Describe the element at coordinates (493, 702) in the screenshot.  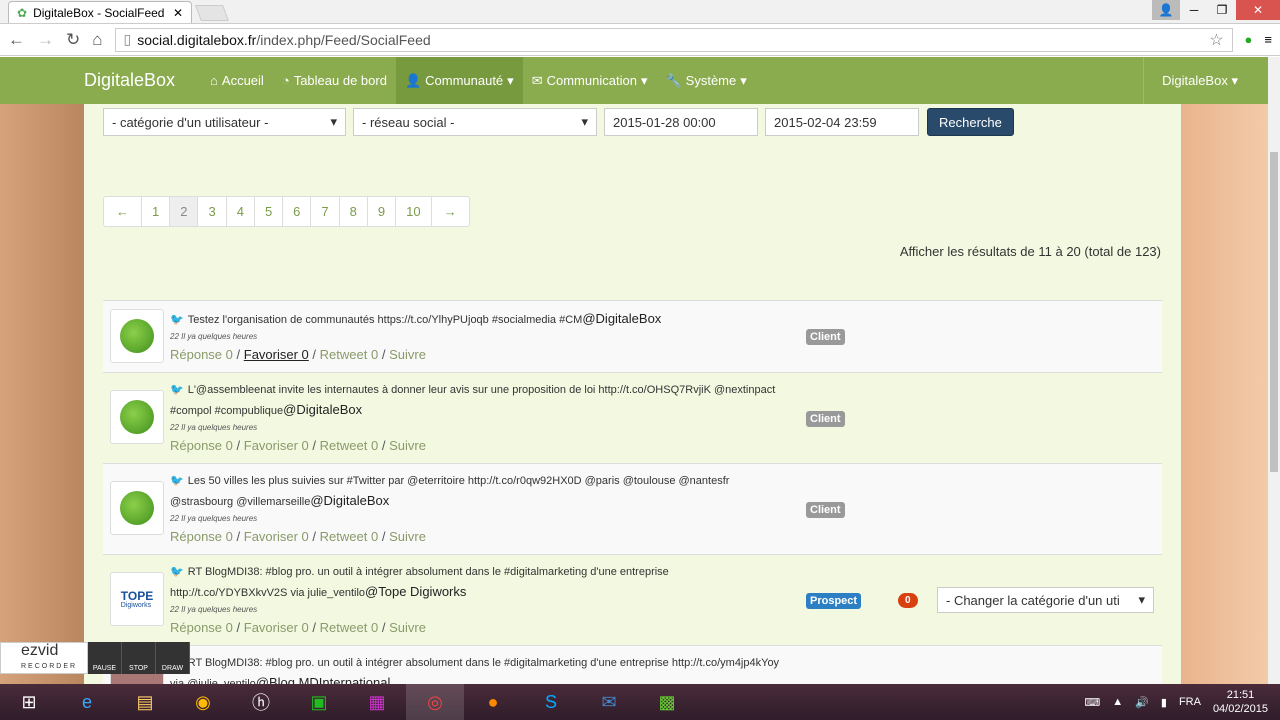
I see `firefox-icon: ●` at that location.